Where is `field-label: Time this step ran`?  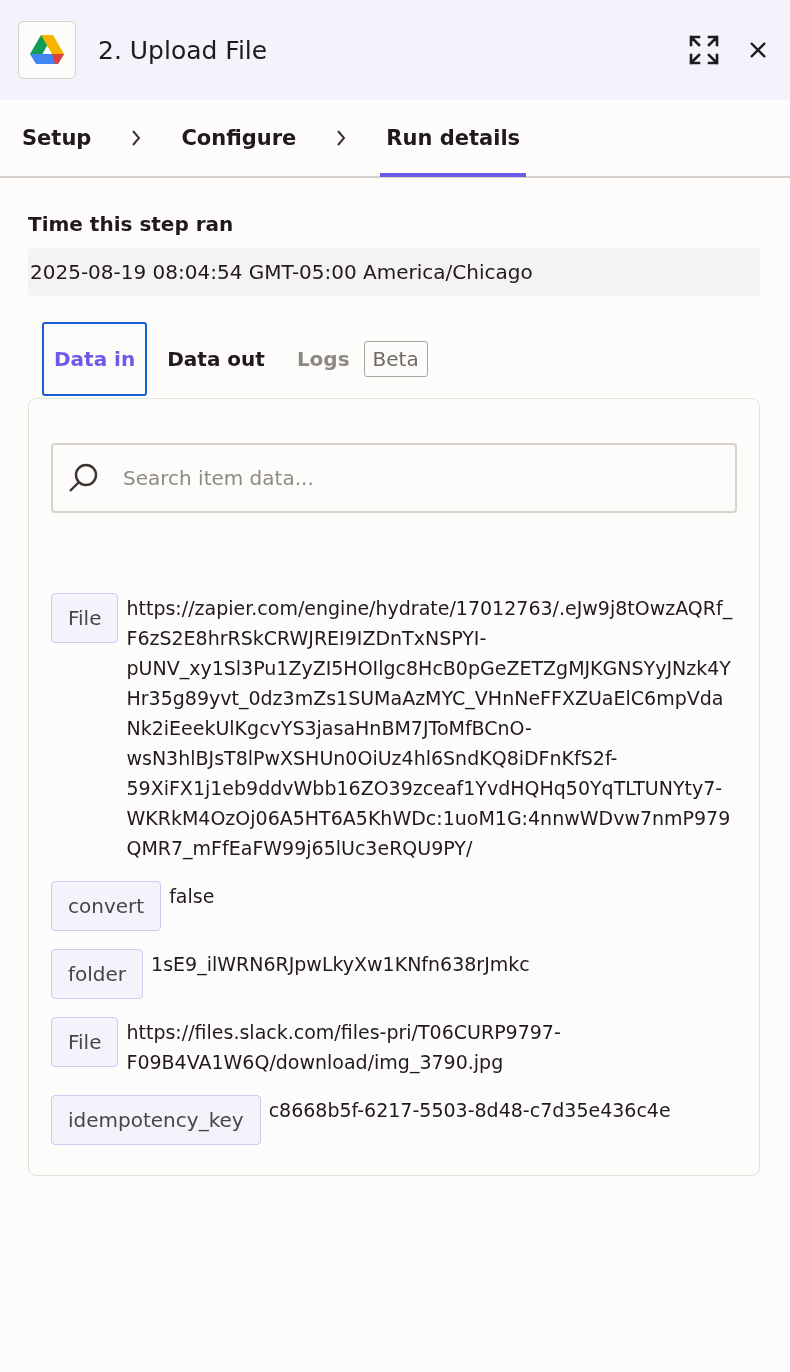
field-label: Time this step ran is located at coordinates (131, 224).